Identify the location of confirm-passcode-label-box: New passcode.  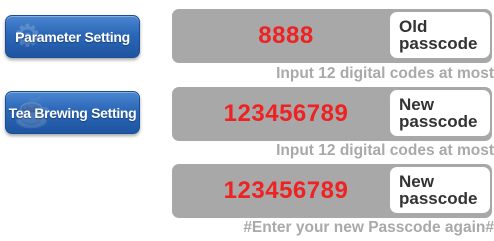
(440, 190).